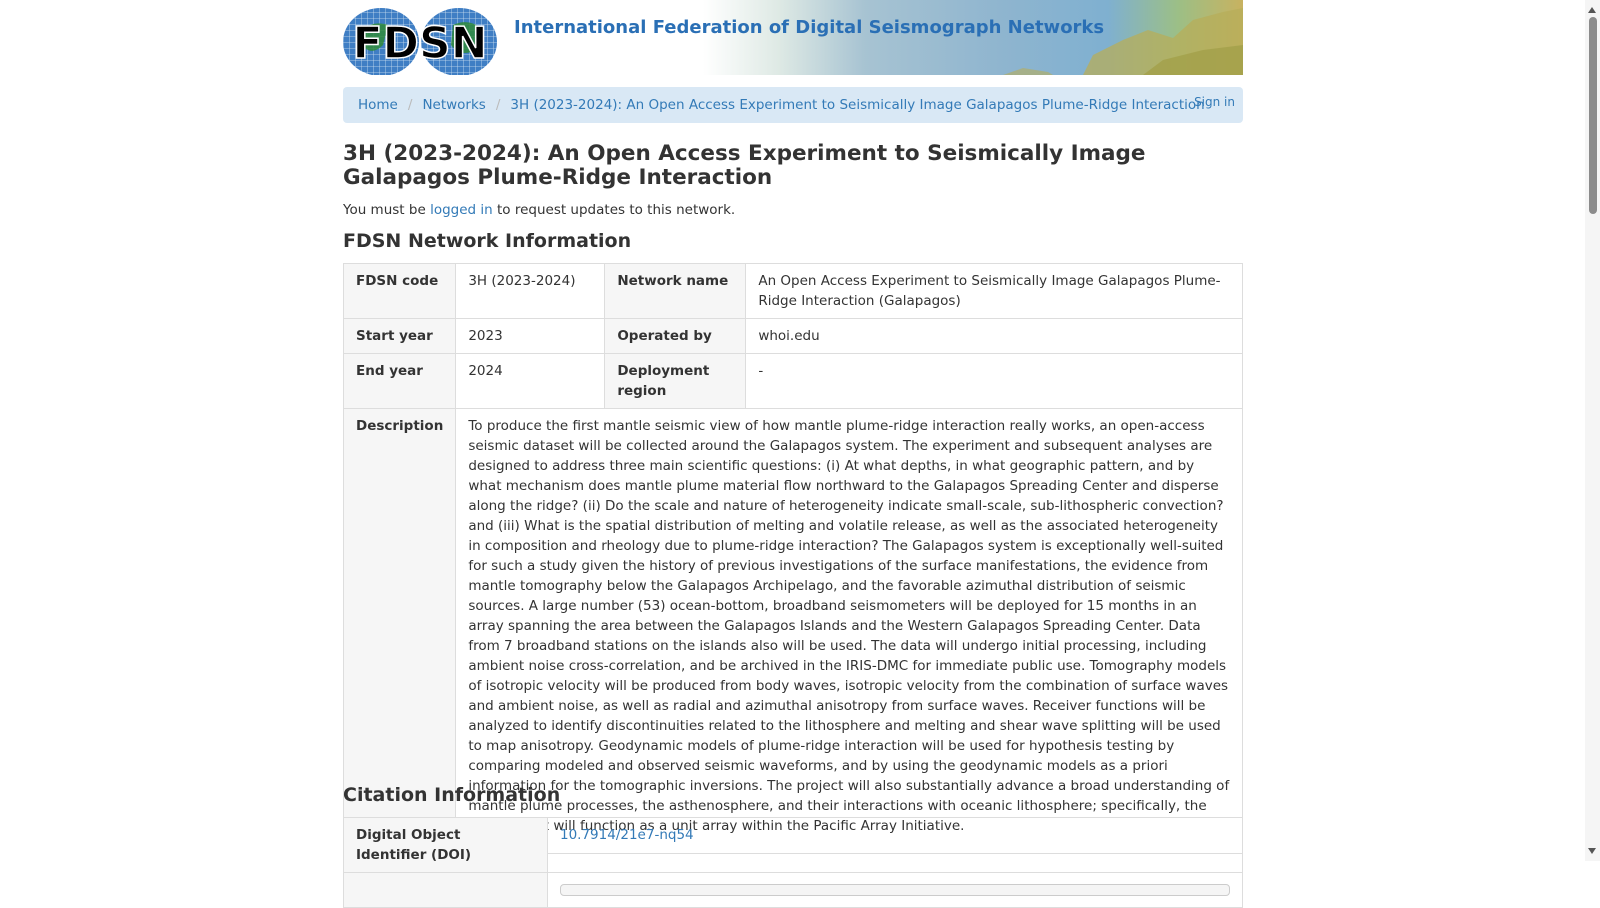  Describe the element at coordinates (399, 291) in the screenshot. I see `fdsn-code-label: FDSN code` at that location.